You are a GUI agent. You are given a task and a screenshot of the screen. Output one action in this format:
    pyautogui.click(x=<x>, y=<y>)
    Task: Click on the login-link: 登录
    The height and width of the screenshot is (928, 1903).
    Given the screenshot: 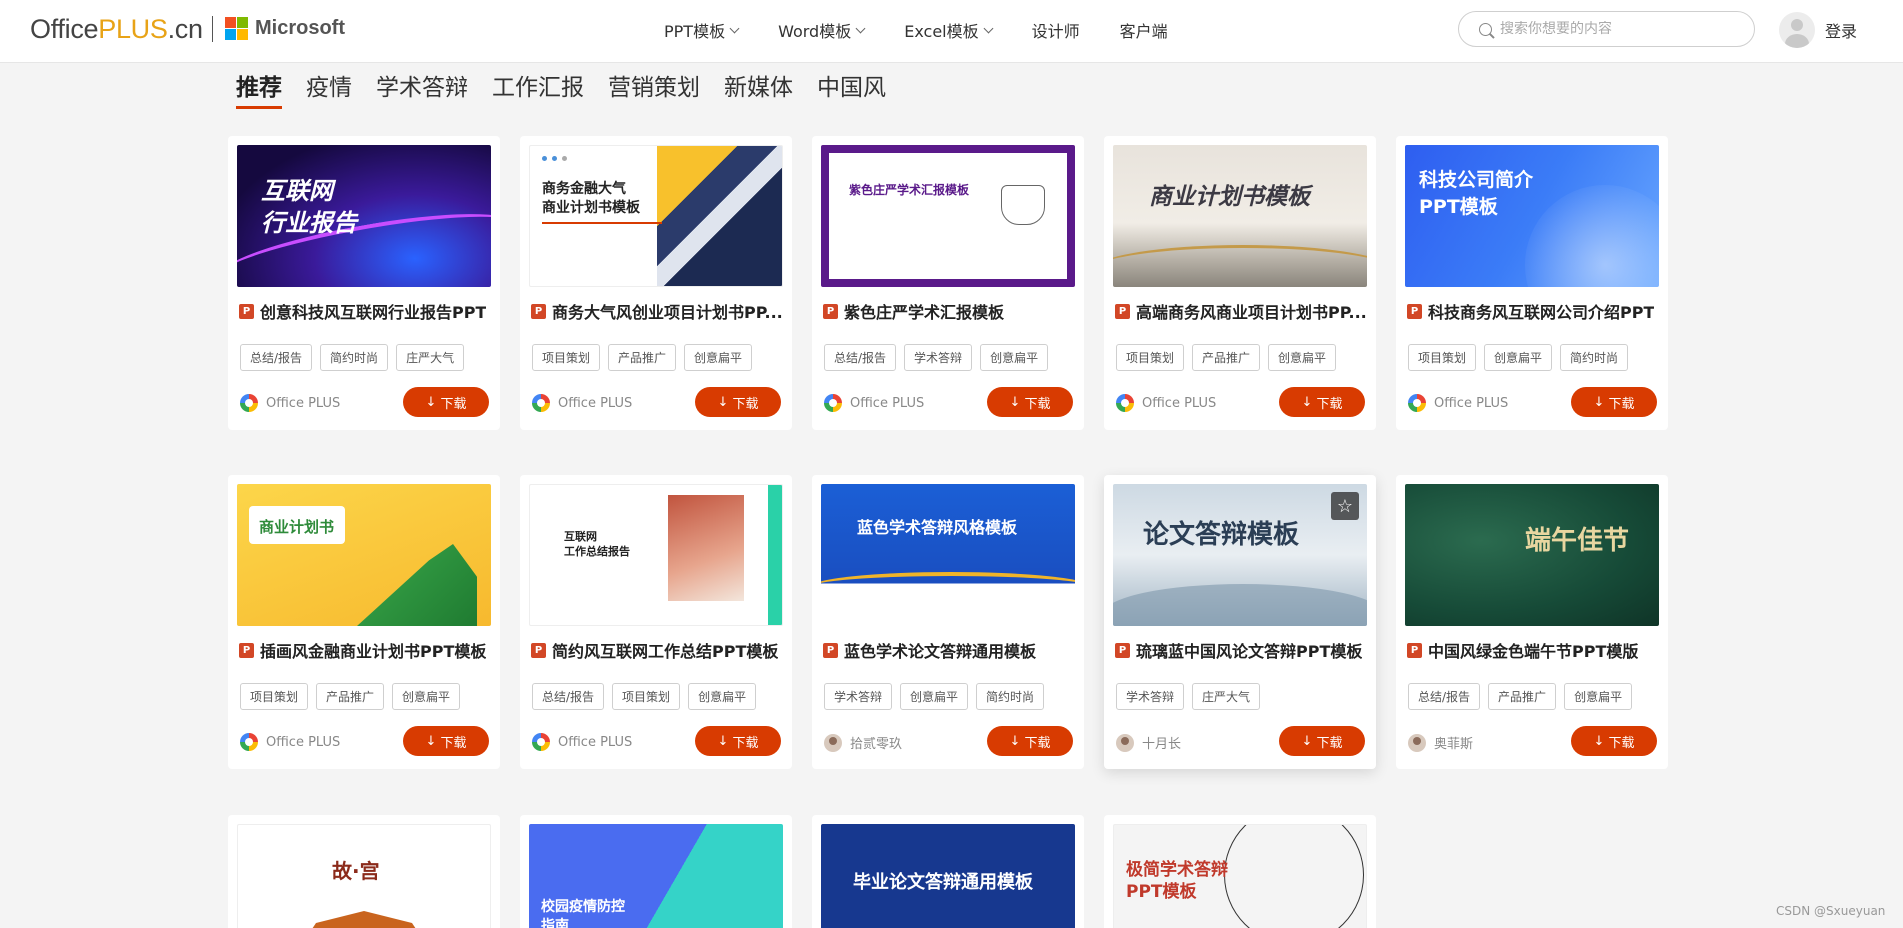 What is the action you would take?
    pyautogui.click(x=1841, y=30)
    